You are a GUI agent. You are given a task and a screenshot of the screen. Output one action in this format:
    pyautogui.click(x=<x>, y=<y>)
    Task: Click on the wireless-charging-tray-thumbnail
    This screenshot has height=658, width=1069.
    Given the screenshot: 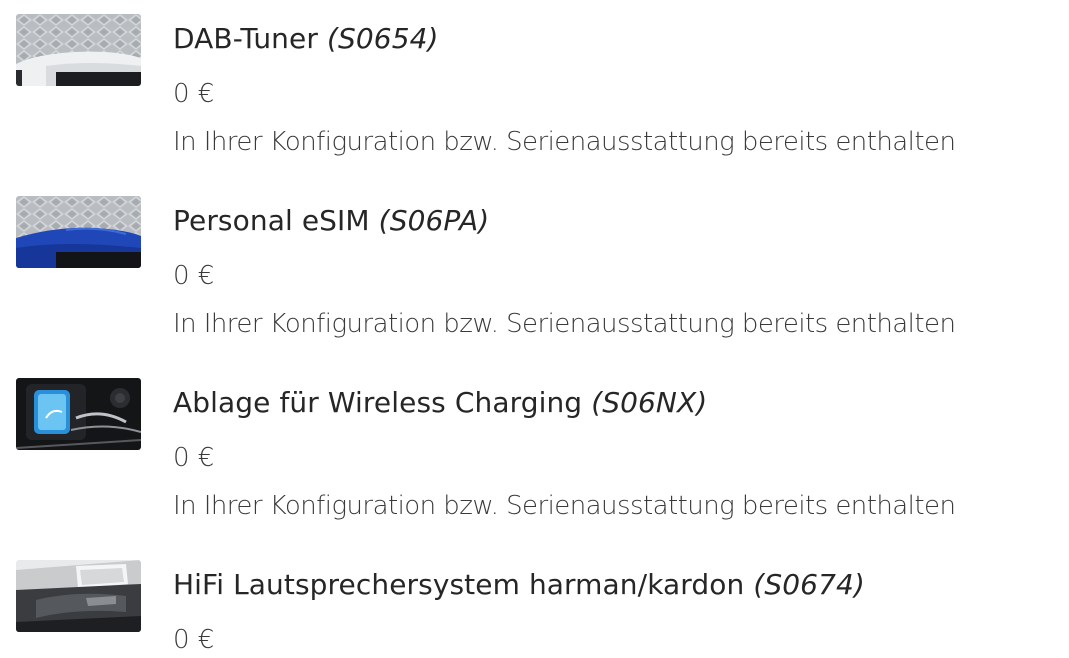 What is the action you would take?
    pyautogui.click(x=78, y=414)
    